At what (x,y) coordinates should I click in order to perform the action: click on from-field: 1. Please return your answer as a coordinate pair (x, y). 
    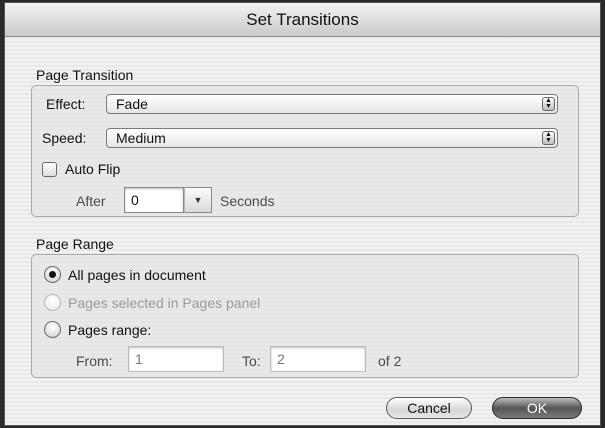
    Looking at the image, I should click on (176, 359).